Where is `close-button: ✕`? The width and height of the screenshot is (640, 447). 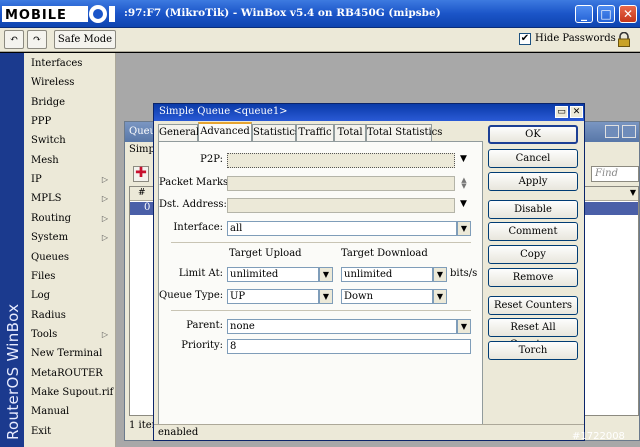 close-button: ✕ is located at coordinates (628, 14).